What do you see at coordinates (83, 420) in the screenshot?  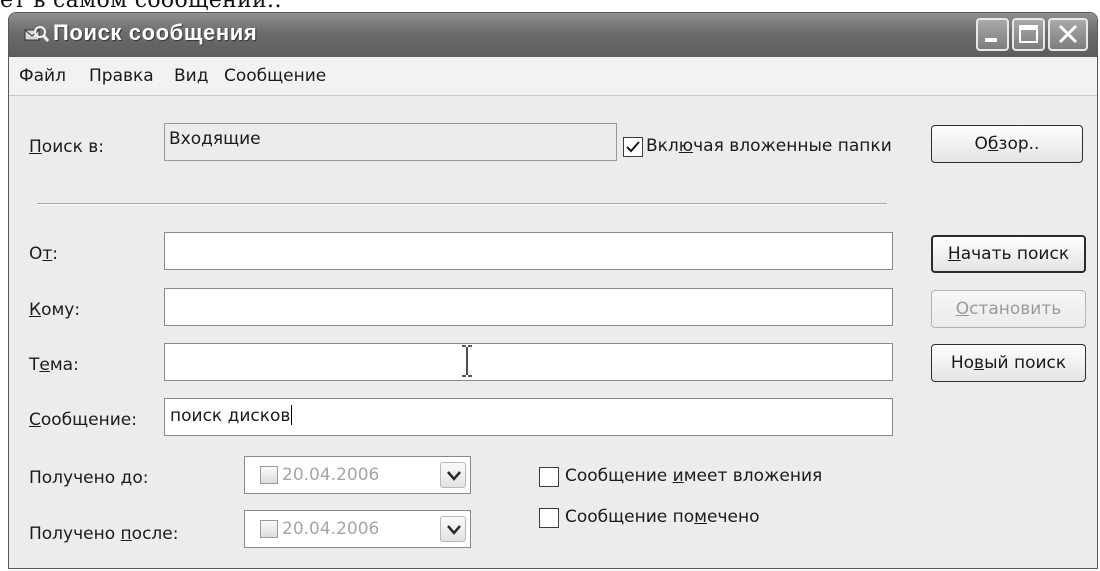 I see `message-label: Сообщение:` at bounding box center [83, 420].